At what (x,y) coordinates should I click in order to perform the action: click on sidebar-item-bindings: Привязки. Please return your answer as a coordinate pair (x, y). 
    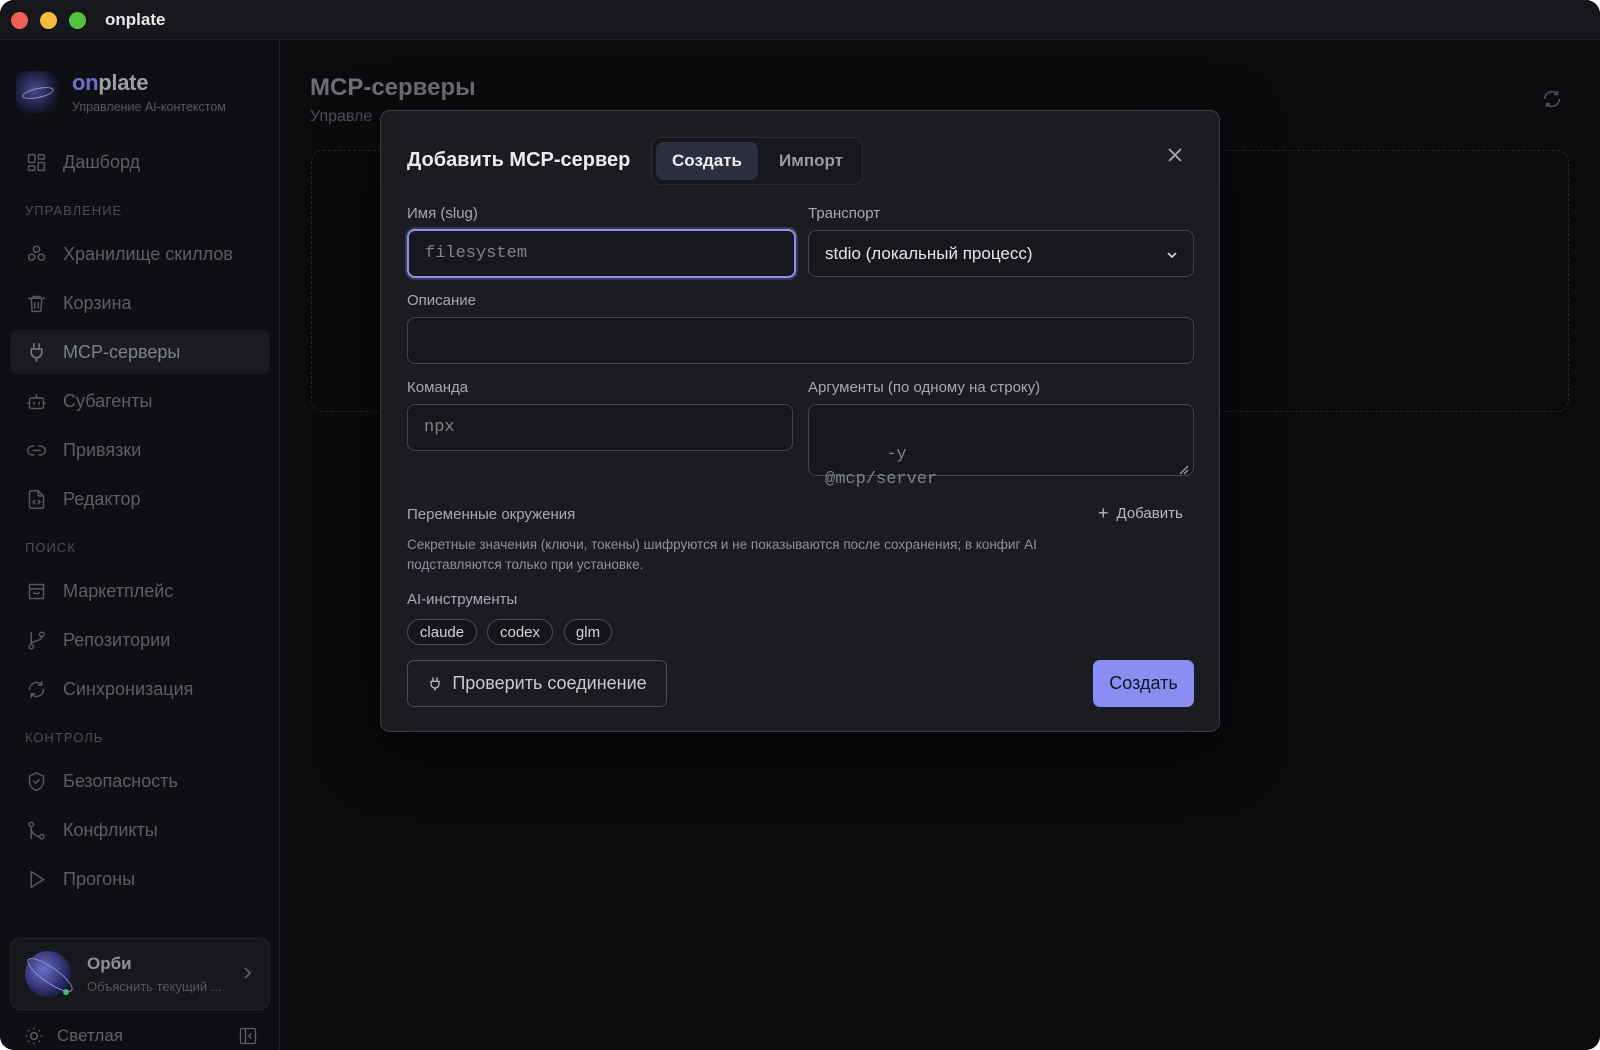
    Looking at the image, I should click on (140, 450).